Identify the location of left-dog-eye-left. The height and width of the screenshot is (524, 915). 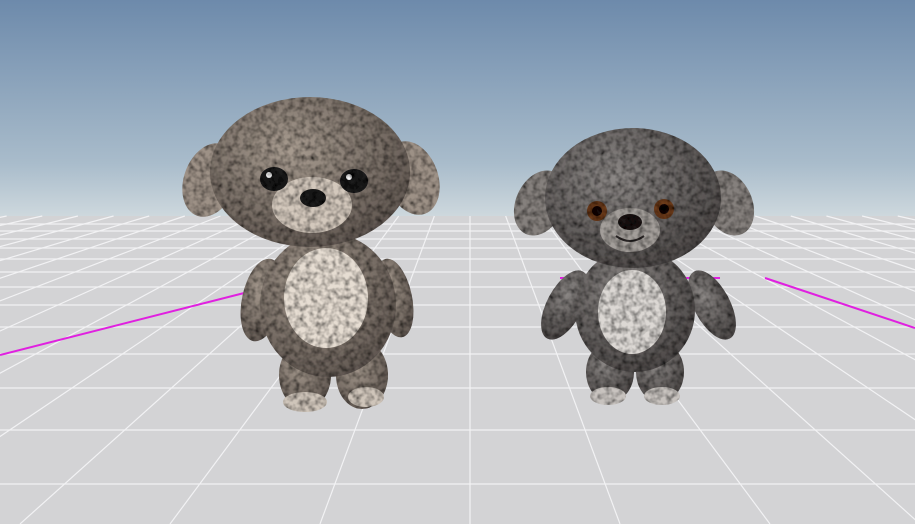
(274, 179).